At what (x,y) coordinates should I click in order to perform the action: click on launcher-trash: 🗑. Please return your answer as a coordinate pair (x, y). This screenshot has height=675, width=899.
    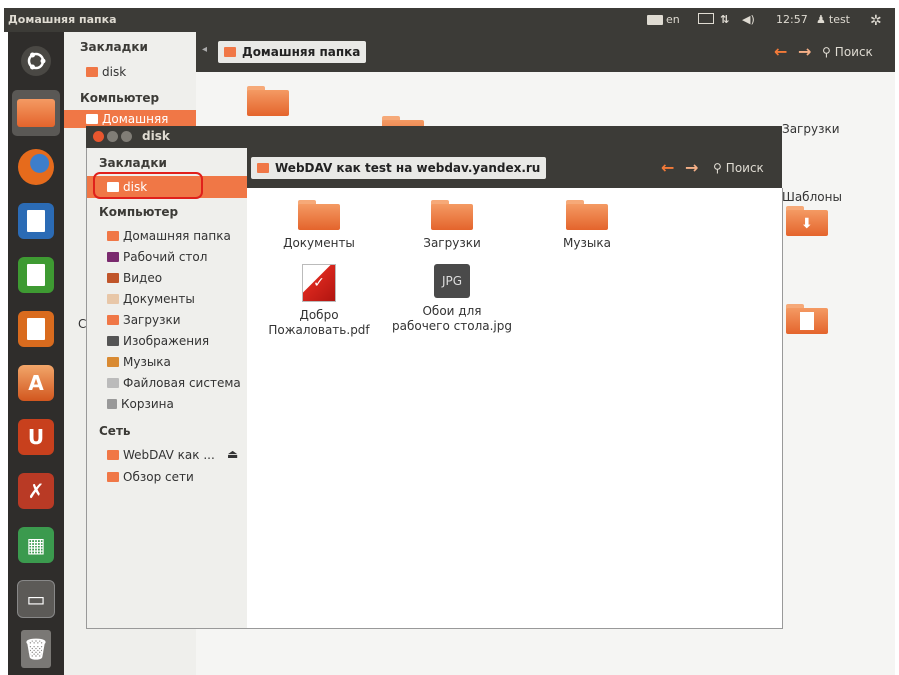
    Looking at the image, I should click on (36, 649).